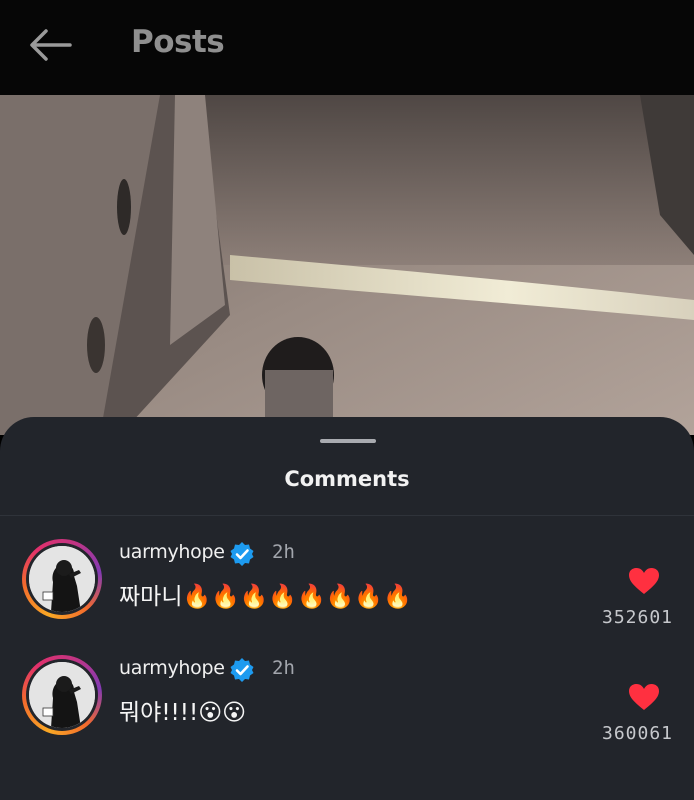 This screenshot has height=800, width=694. I want to click on back-button, so click(50, 45).